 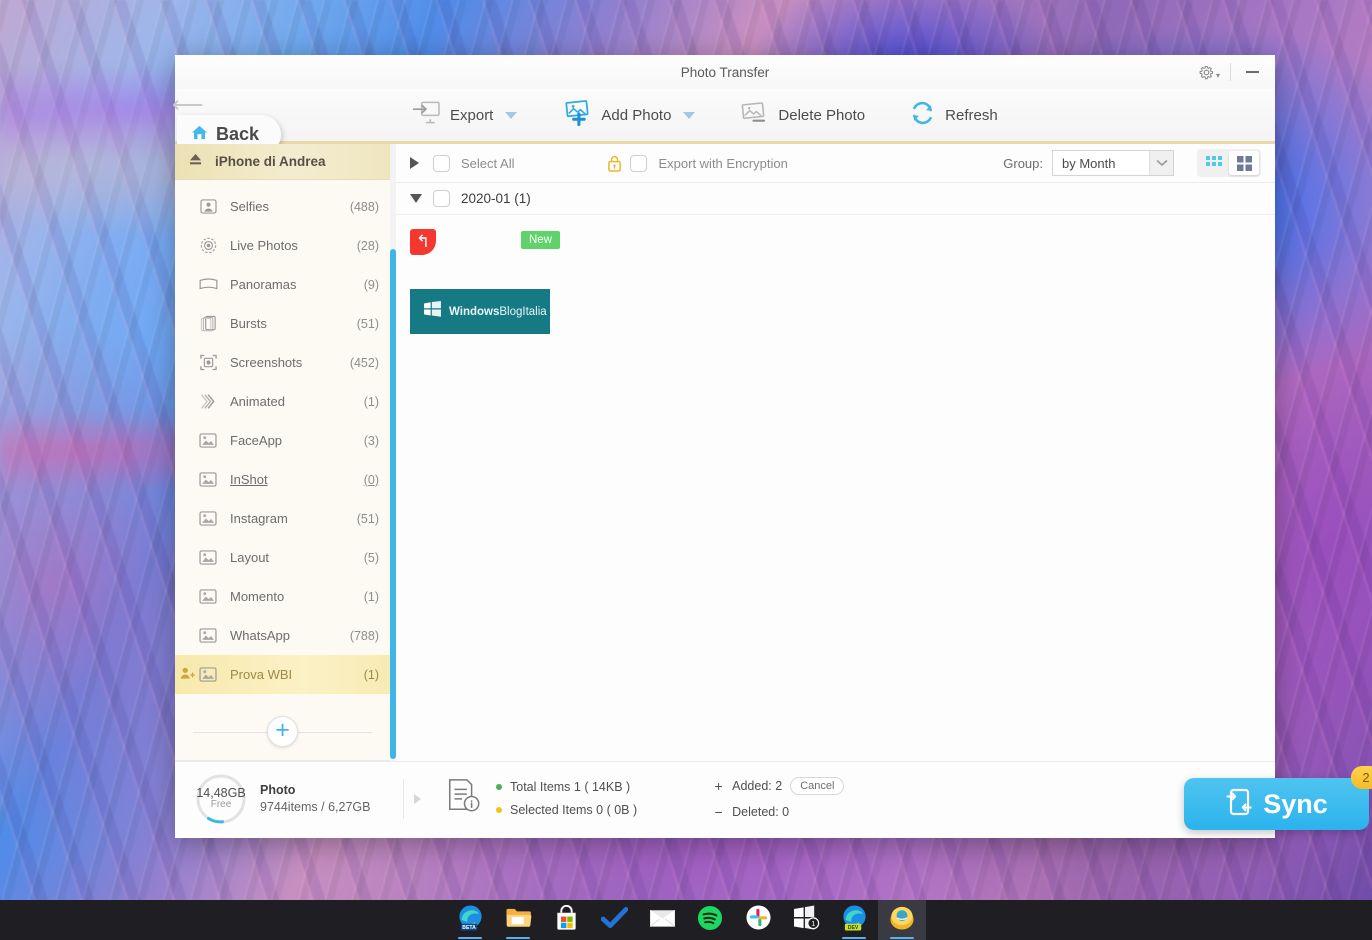 What do you see at coordinates (282, 635) in the screenshot?
I see `sidebar-item-whatsapp: WhatsApp (788)` at bounding box center [282, 635].